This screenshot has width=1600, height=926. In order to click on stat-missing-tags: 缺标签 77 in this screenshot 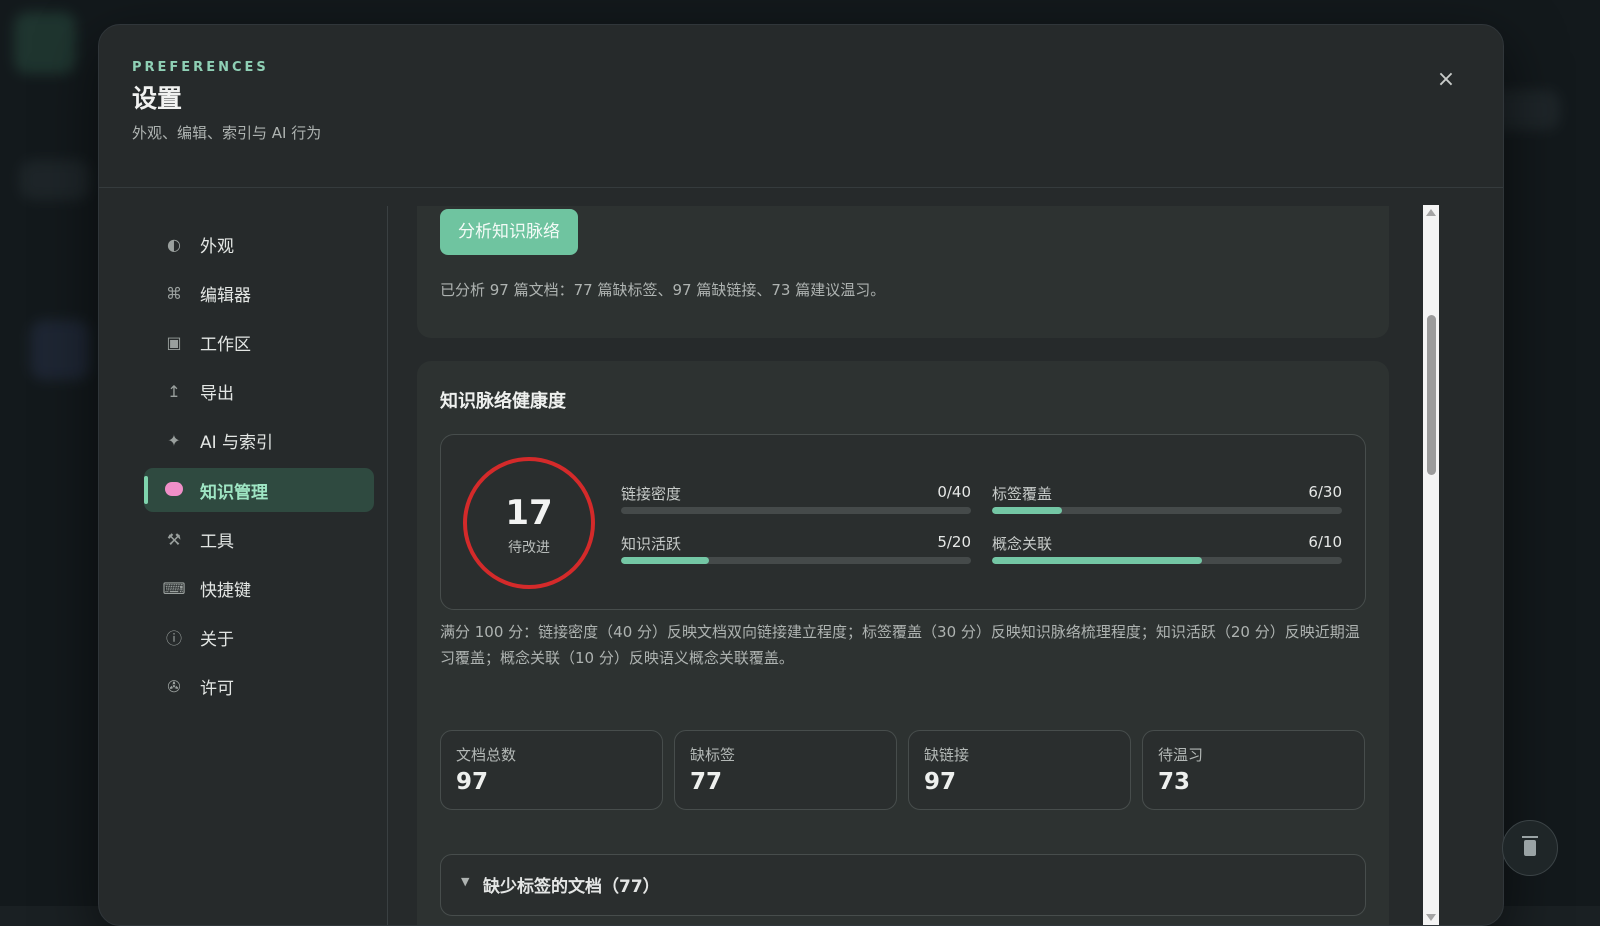, I will do `click(785, 770)`.